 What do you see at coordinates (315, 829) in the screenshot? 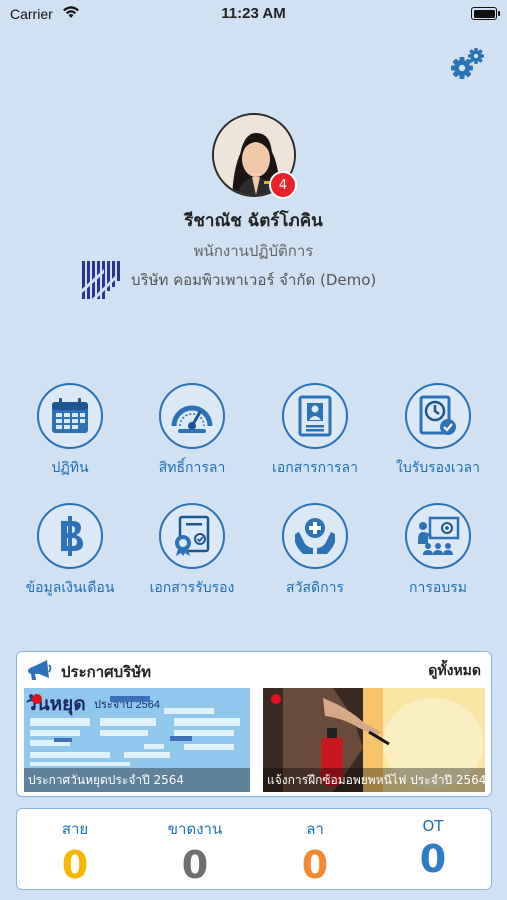
I see `stat-label: ลา` at bounding box center [315, 829].